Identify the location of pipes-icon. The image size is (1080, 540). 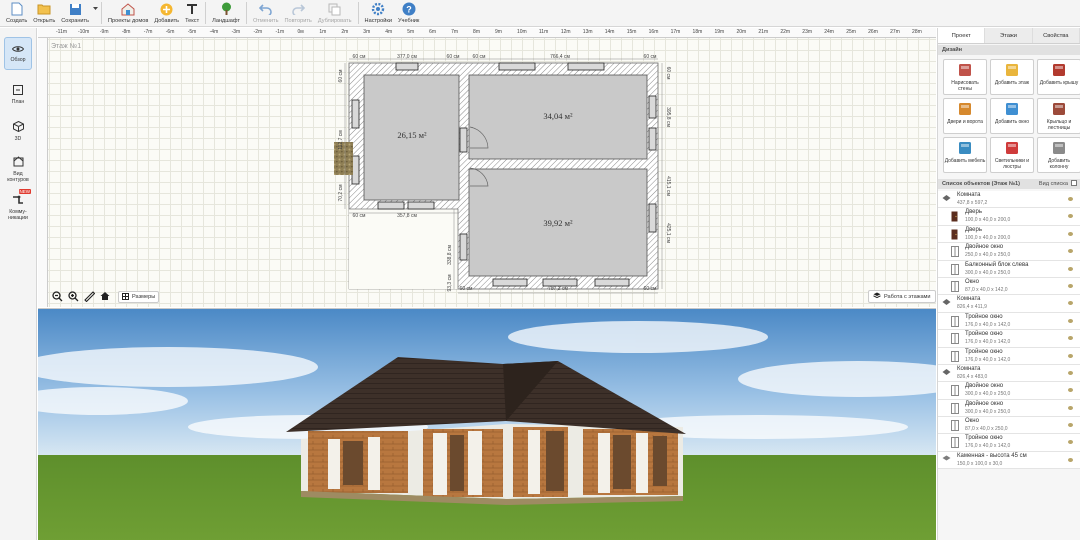
(18, 201).